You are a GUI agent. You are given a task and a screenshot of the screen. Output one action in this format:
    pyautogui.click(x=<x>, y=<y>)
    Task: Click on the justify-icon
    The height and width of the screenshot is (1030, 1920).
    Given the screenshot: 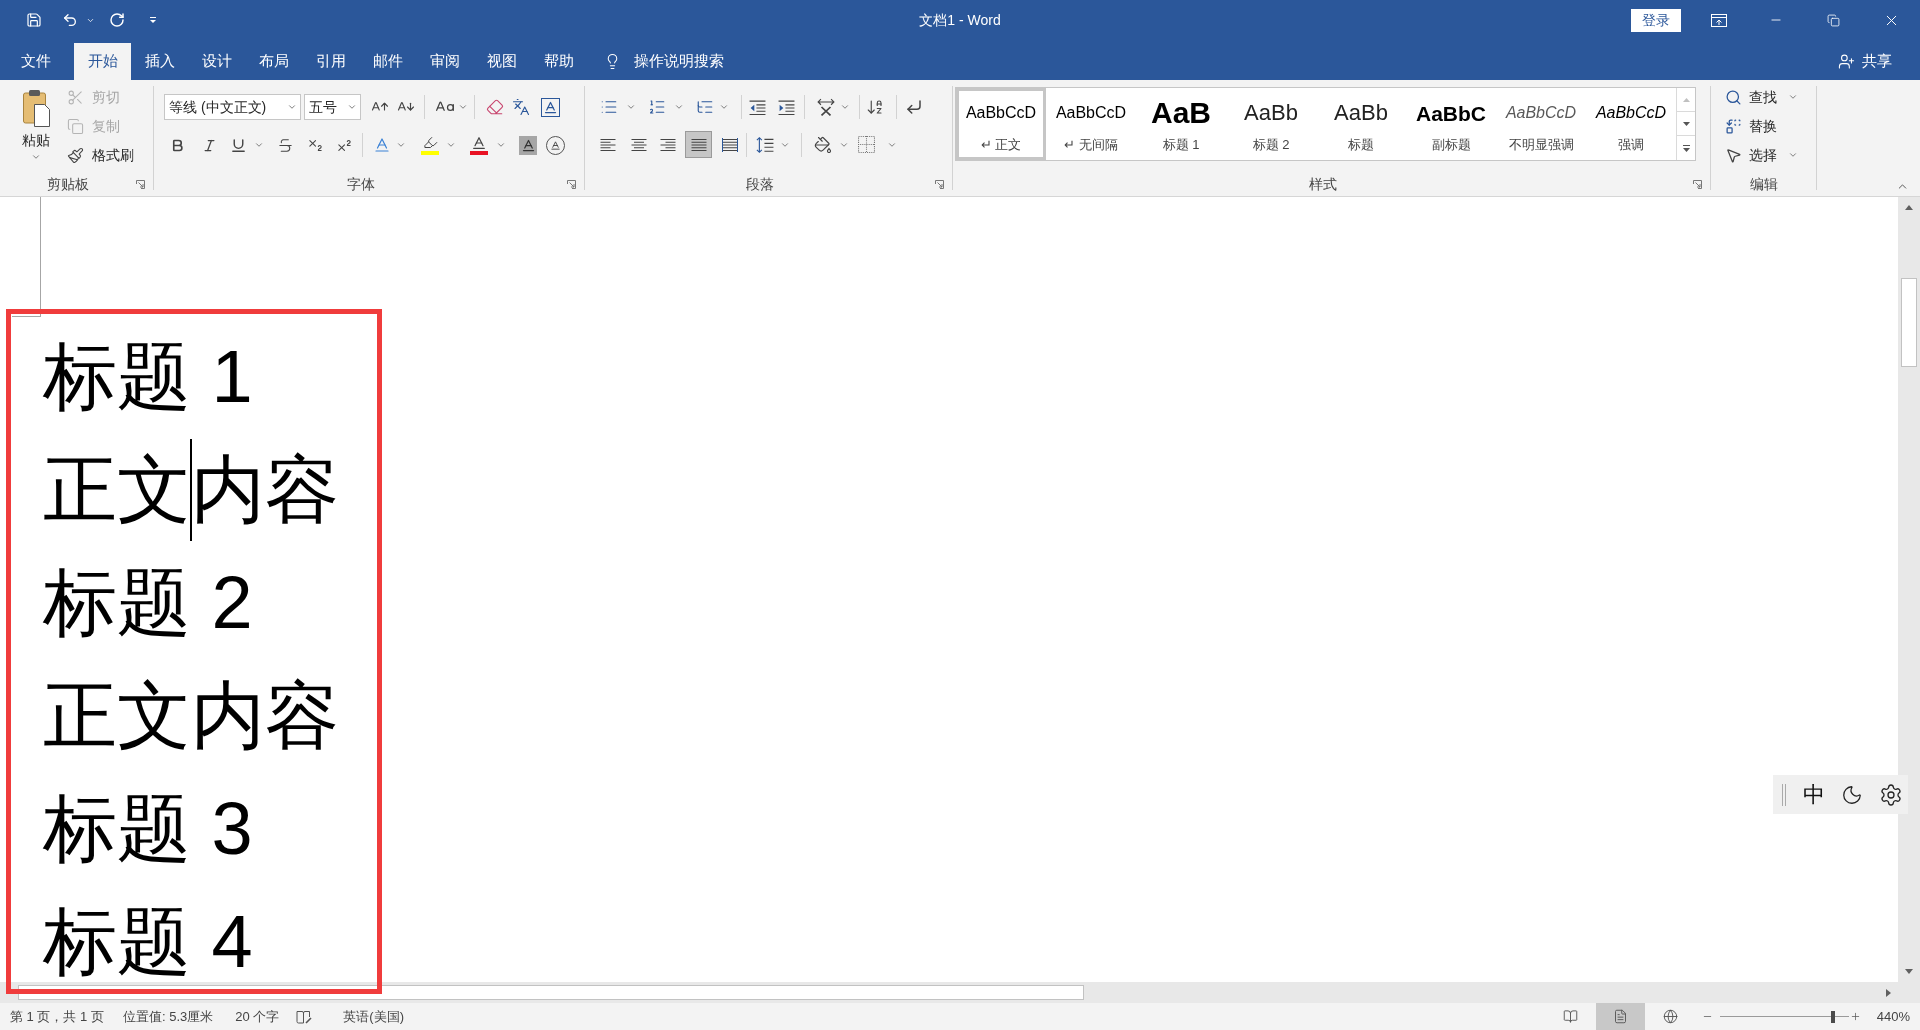 What is the action you would take?
    pyautogui.click(x=698, y=144)
    